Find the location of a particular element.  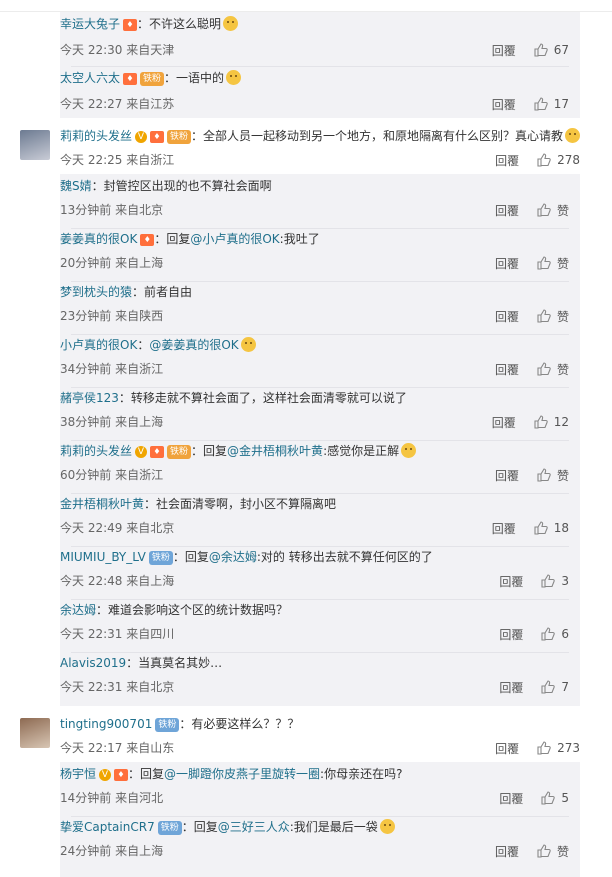

username-link: 梦到枕头的猿 is located at coordinates (96, 292).